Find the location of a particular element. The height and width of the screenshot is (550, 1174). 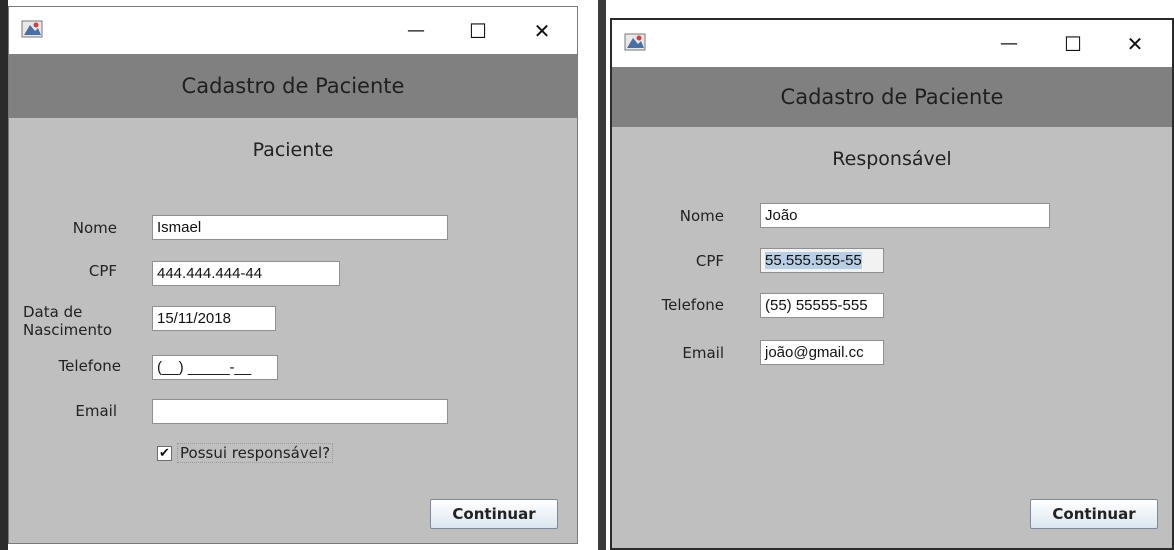

nome-field: Ismael is located at coordinates (300, 227).